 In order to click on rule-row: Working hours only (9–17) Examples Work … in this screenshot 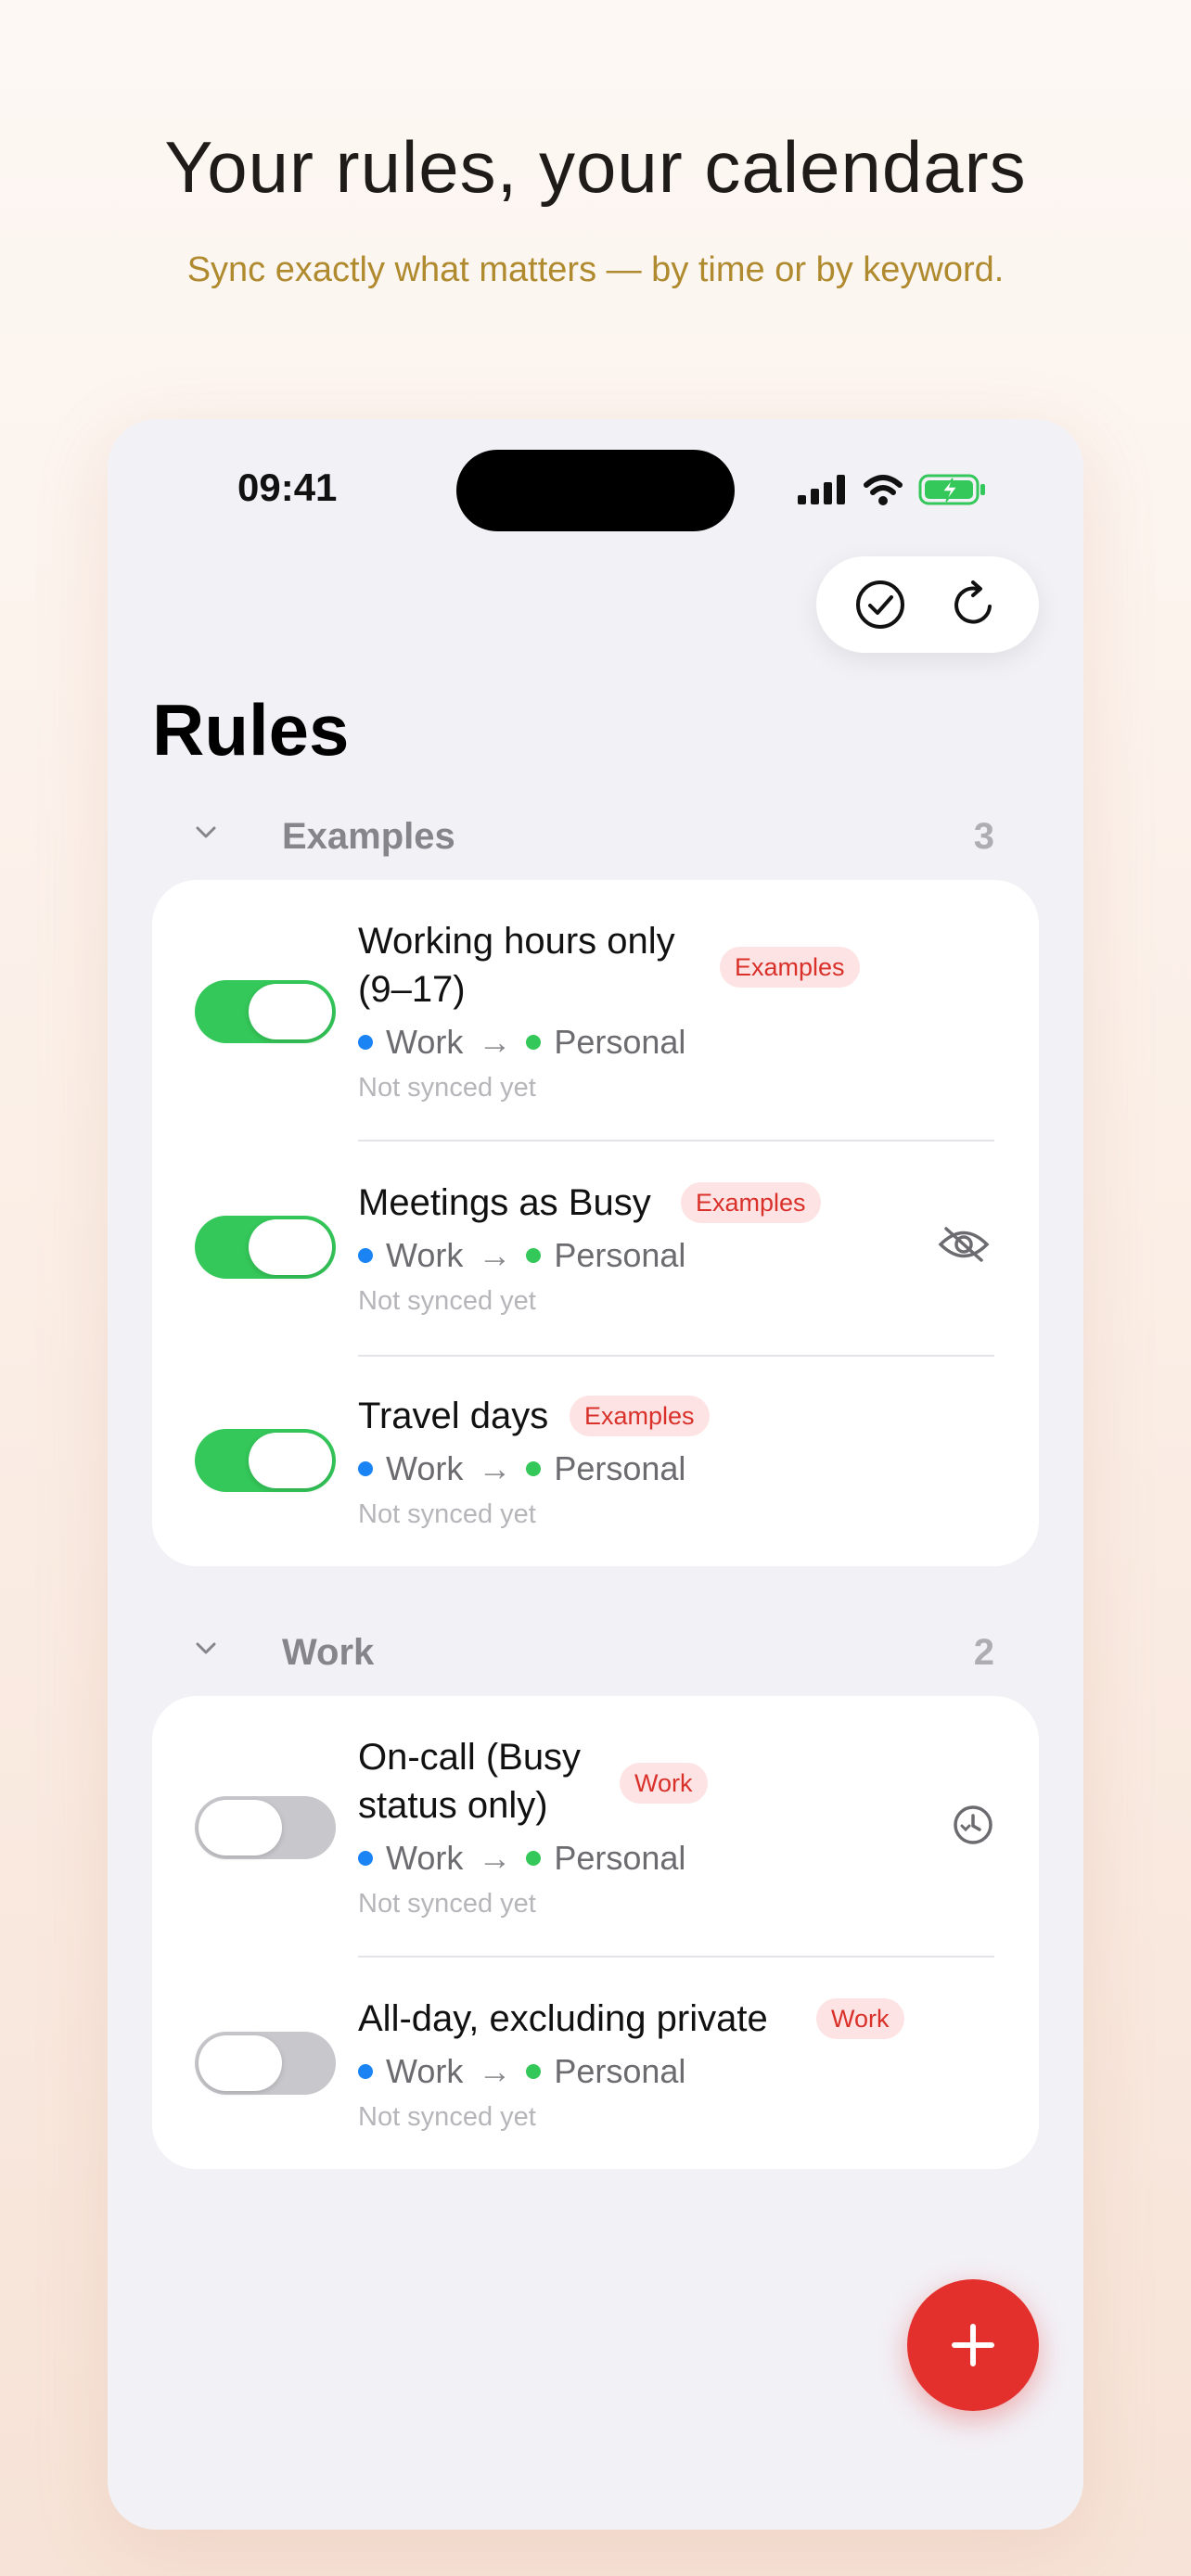, I will do `click(595, 1010)`.